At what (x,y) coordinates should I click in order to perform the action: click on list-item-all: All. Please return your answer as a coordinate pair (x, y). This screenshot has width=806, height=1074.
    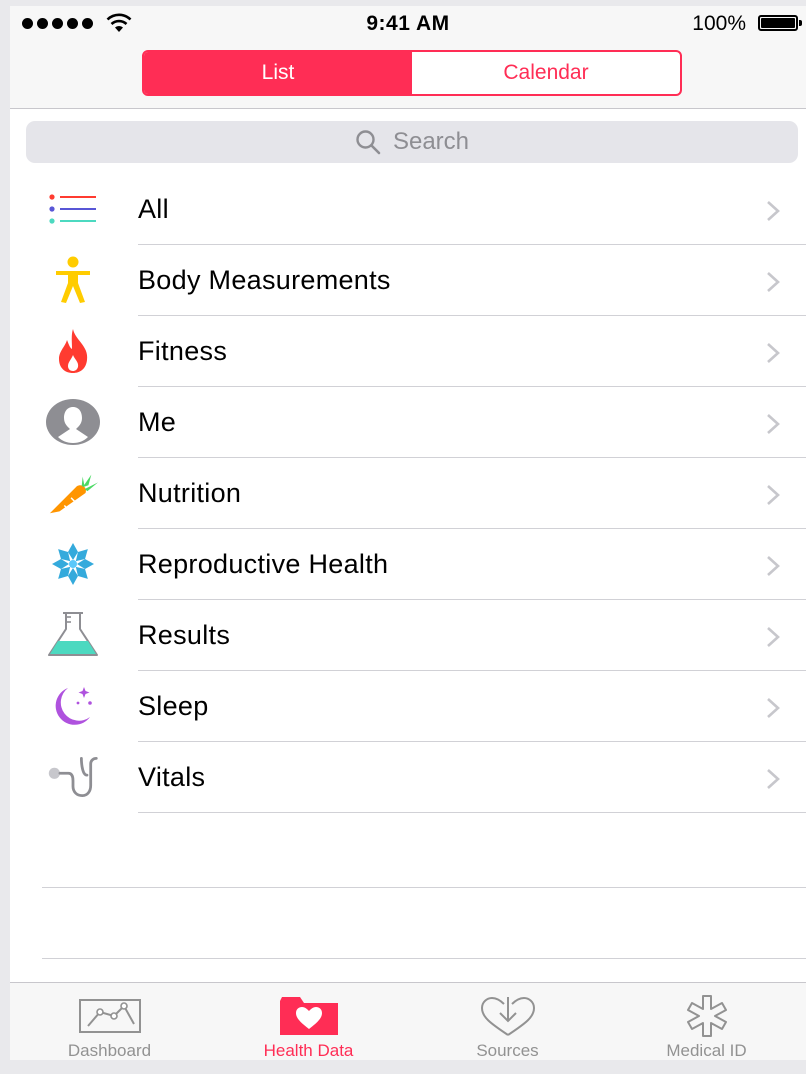
    Looking at the image, I should click on (408, 209).